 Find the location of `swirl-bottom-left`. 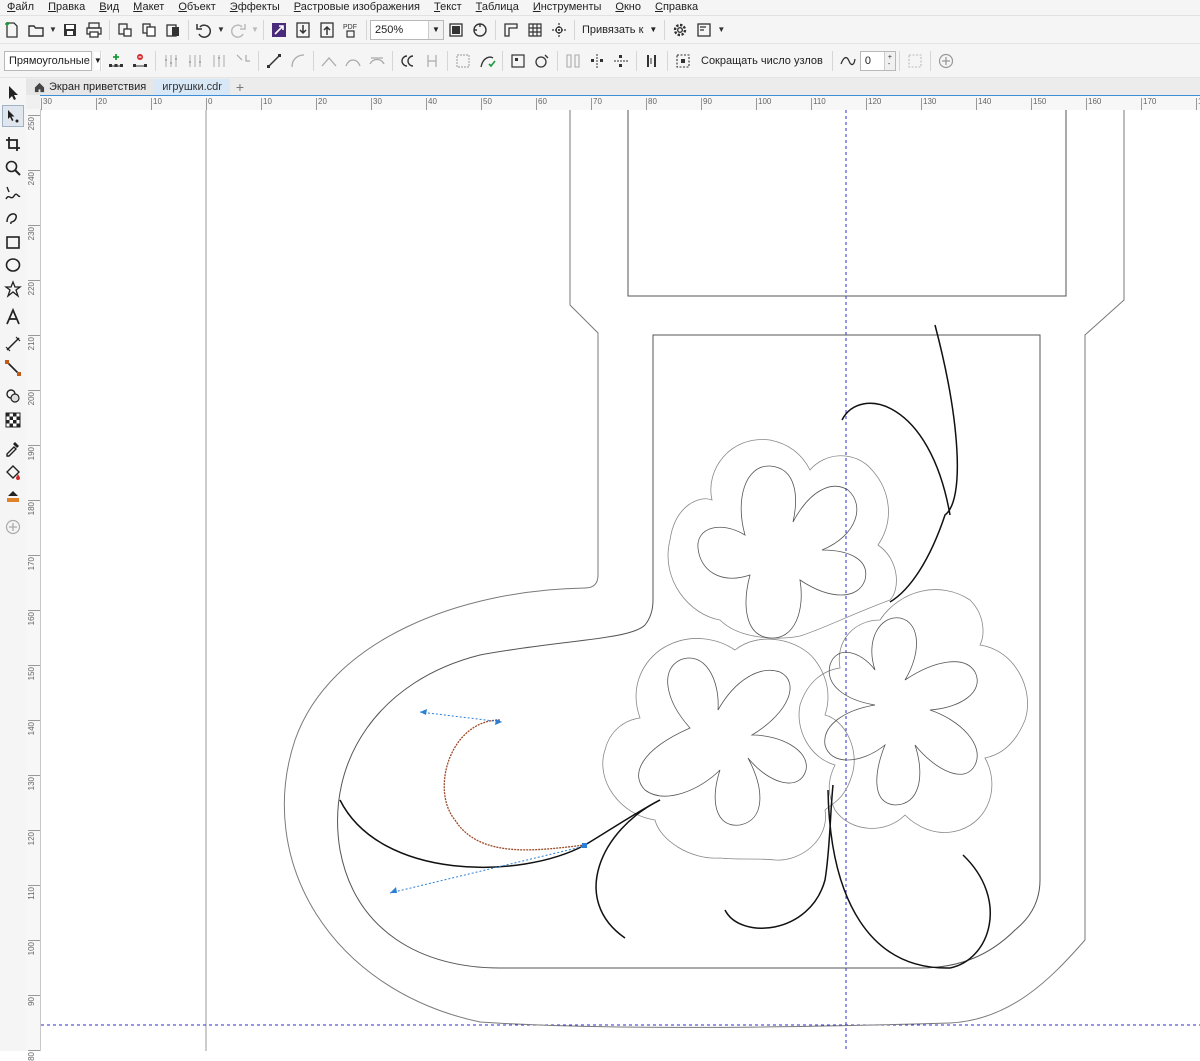

swirl-bottom-left is located at coordinates (628, 869).